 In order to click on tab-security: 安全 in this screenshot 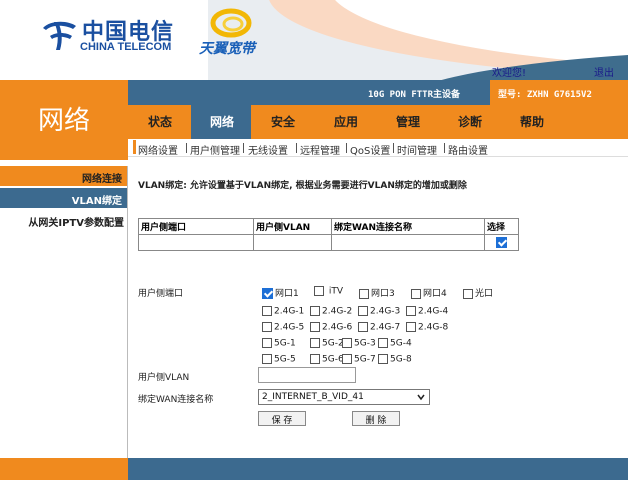, I will do `click(283, 121)`.